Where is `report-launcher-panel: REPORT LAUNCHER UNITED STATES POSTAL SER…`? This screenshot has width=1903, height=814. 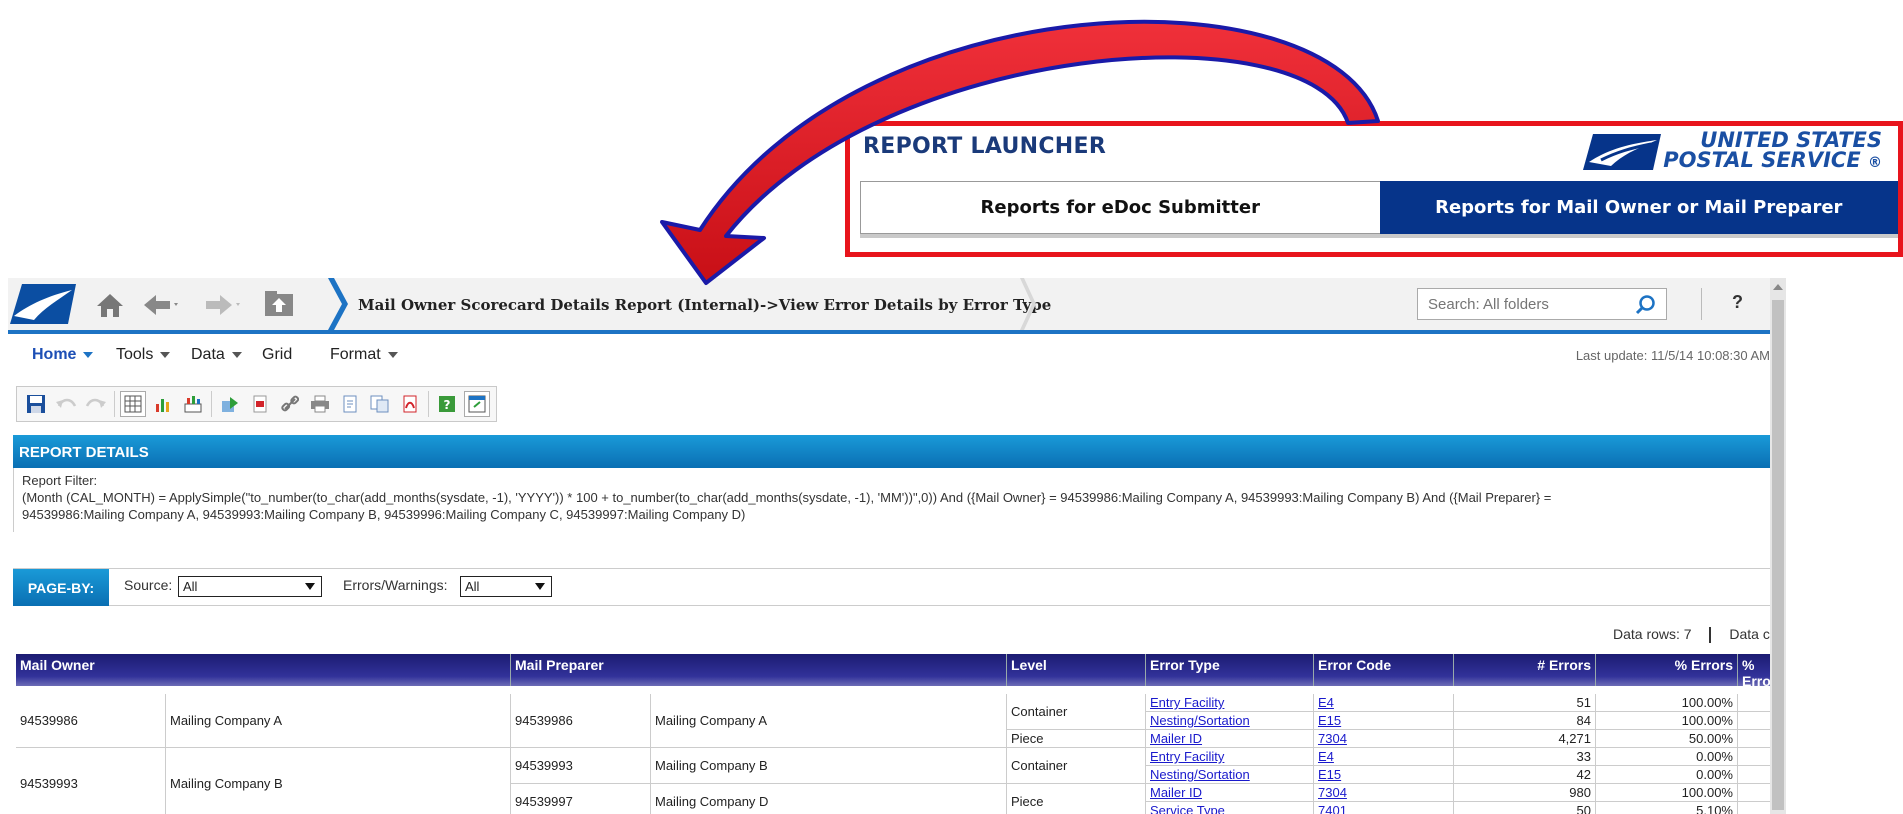
report-launcher-panel: REPORT LAUNCHER UNITED STATES POSTAL SER… is located at coordinates (1374, 189).